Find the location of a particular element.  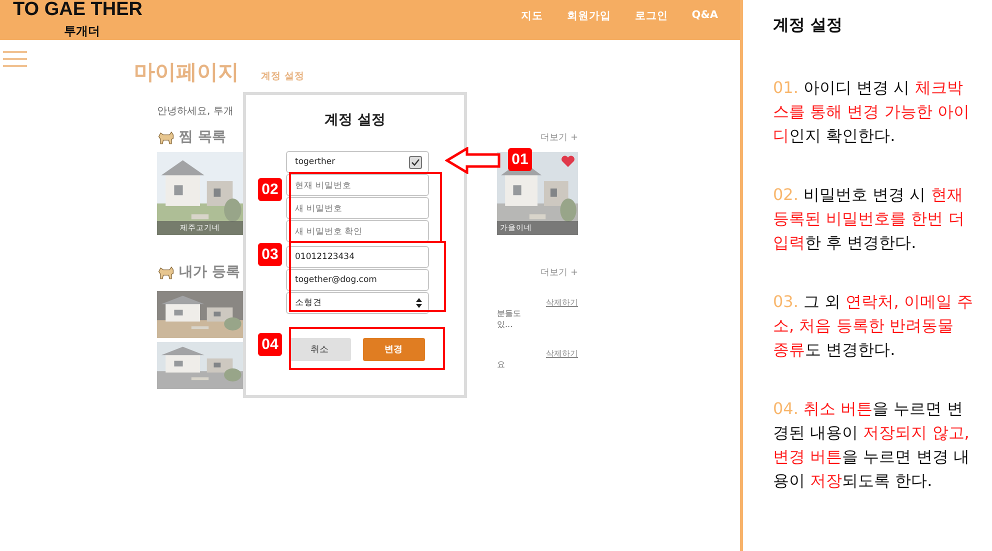

step-badge: 03 is located at coordinates (270, 254).